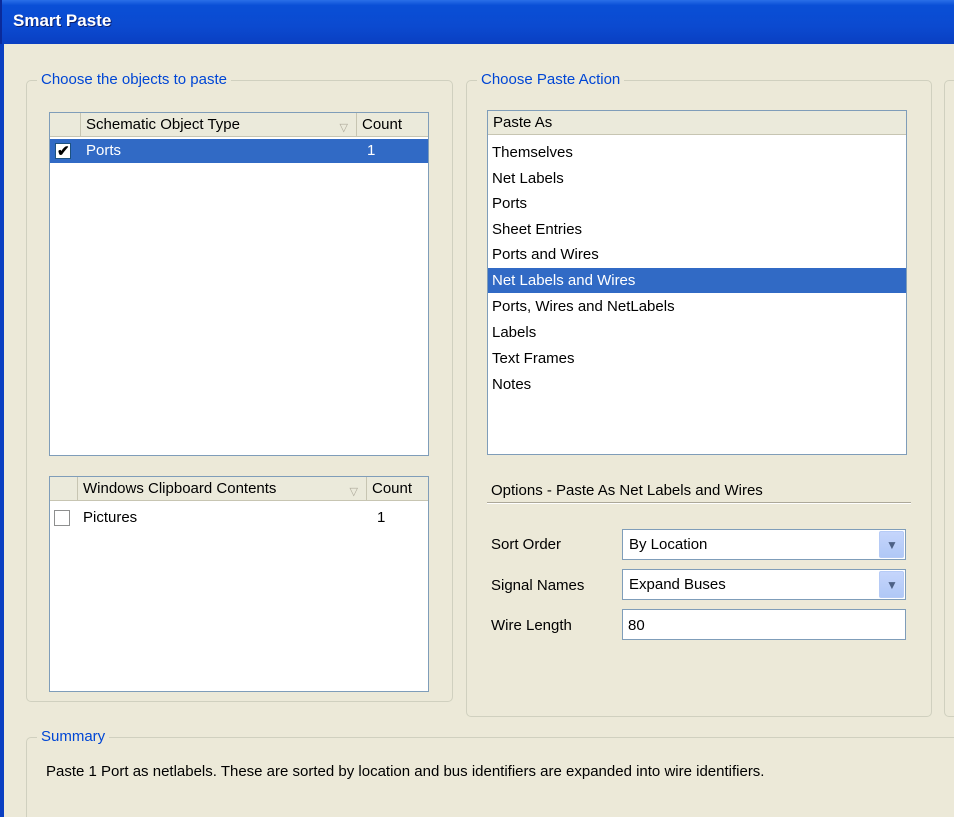 This screenshot has height=817, width=954. Describe the element at coordinates (697, 152) in the screenshot. I see `paste-as-item-themselves: Themselves` at that location.